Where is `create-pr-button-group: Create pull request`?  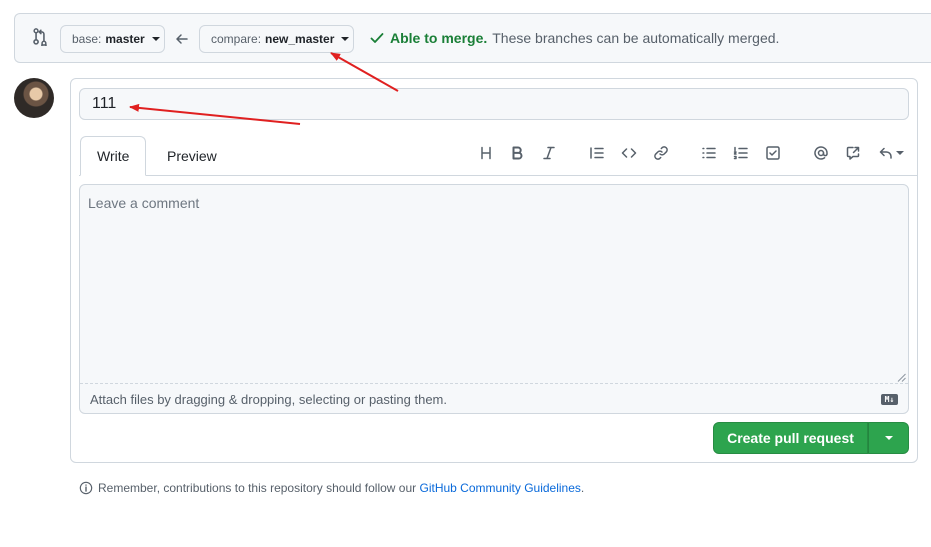
create-pr-button-group: Create pull request is located at coordinates (811, 438).